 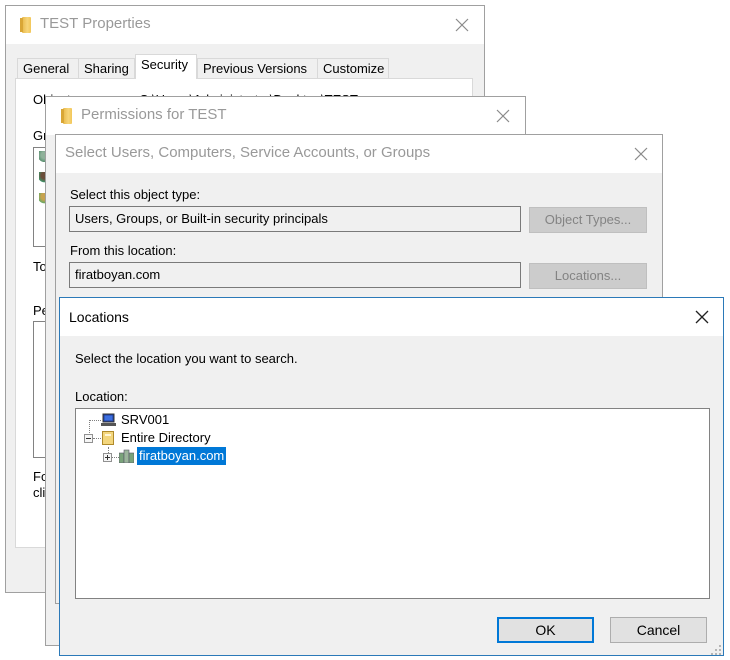 What do you see at coordinates (186, 358) in the screenshot?
I see `instruction-text: Select the location you want to search.` at bounding box center [186, 358].